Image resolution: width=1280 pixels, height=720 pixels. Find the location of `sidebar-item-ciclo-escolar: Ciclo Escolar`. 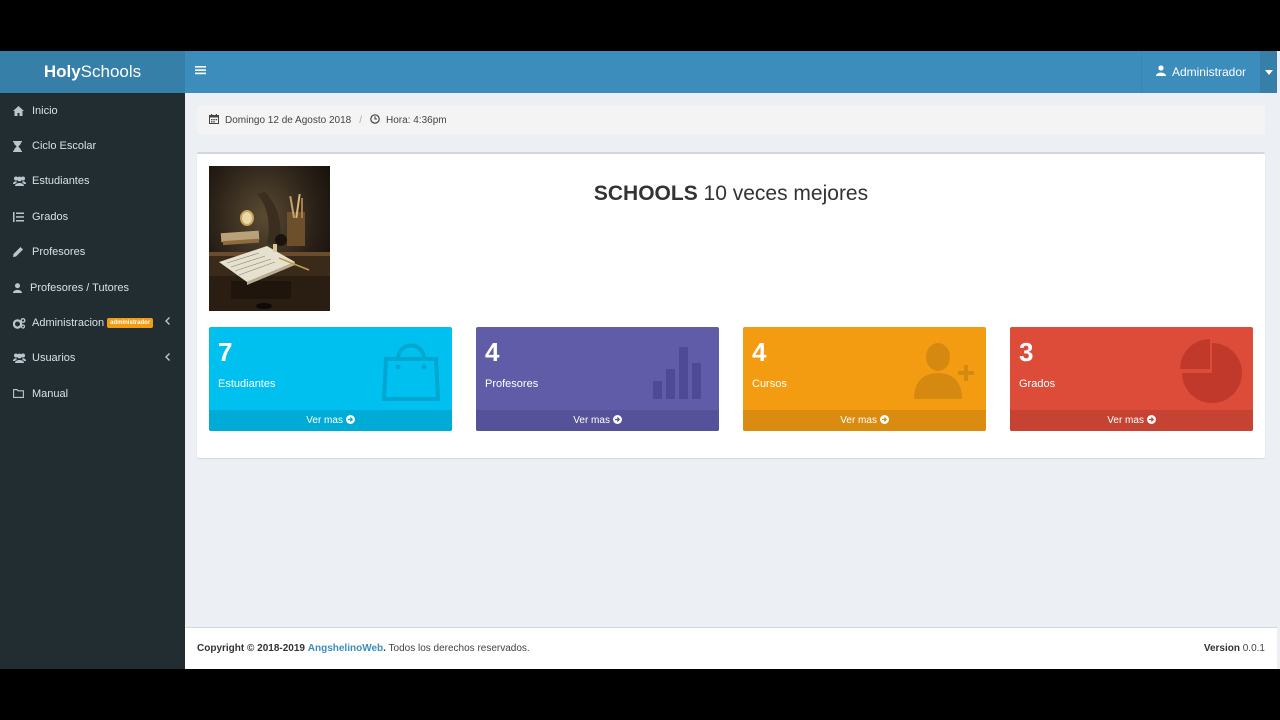

sidebar-item-ciclo-escolar: Ciclo Escolar is located at coordinates (92, 145).